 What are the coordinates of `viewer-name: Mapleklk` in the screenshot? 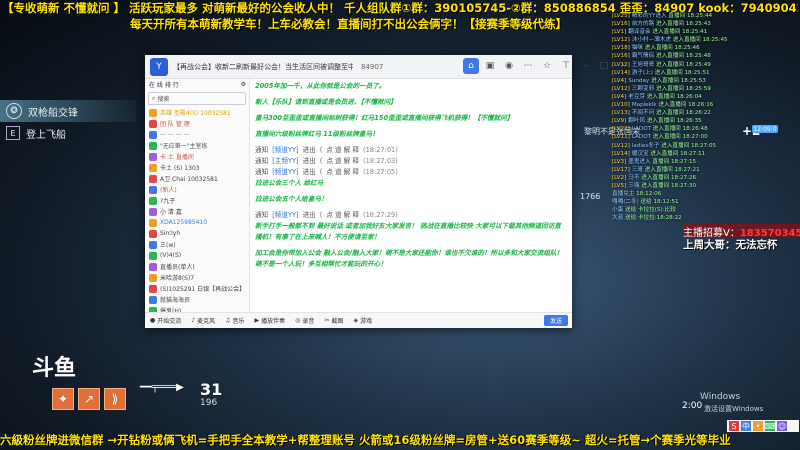 It's located at (645, 105).